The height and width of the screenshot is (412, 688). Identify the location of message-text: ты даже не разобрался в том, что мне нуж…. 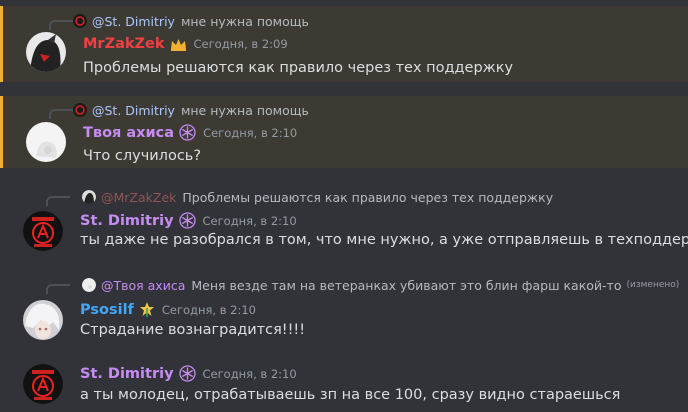
(384, 240).